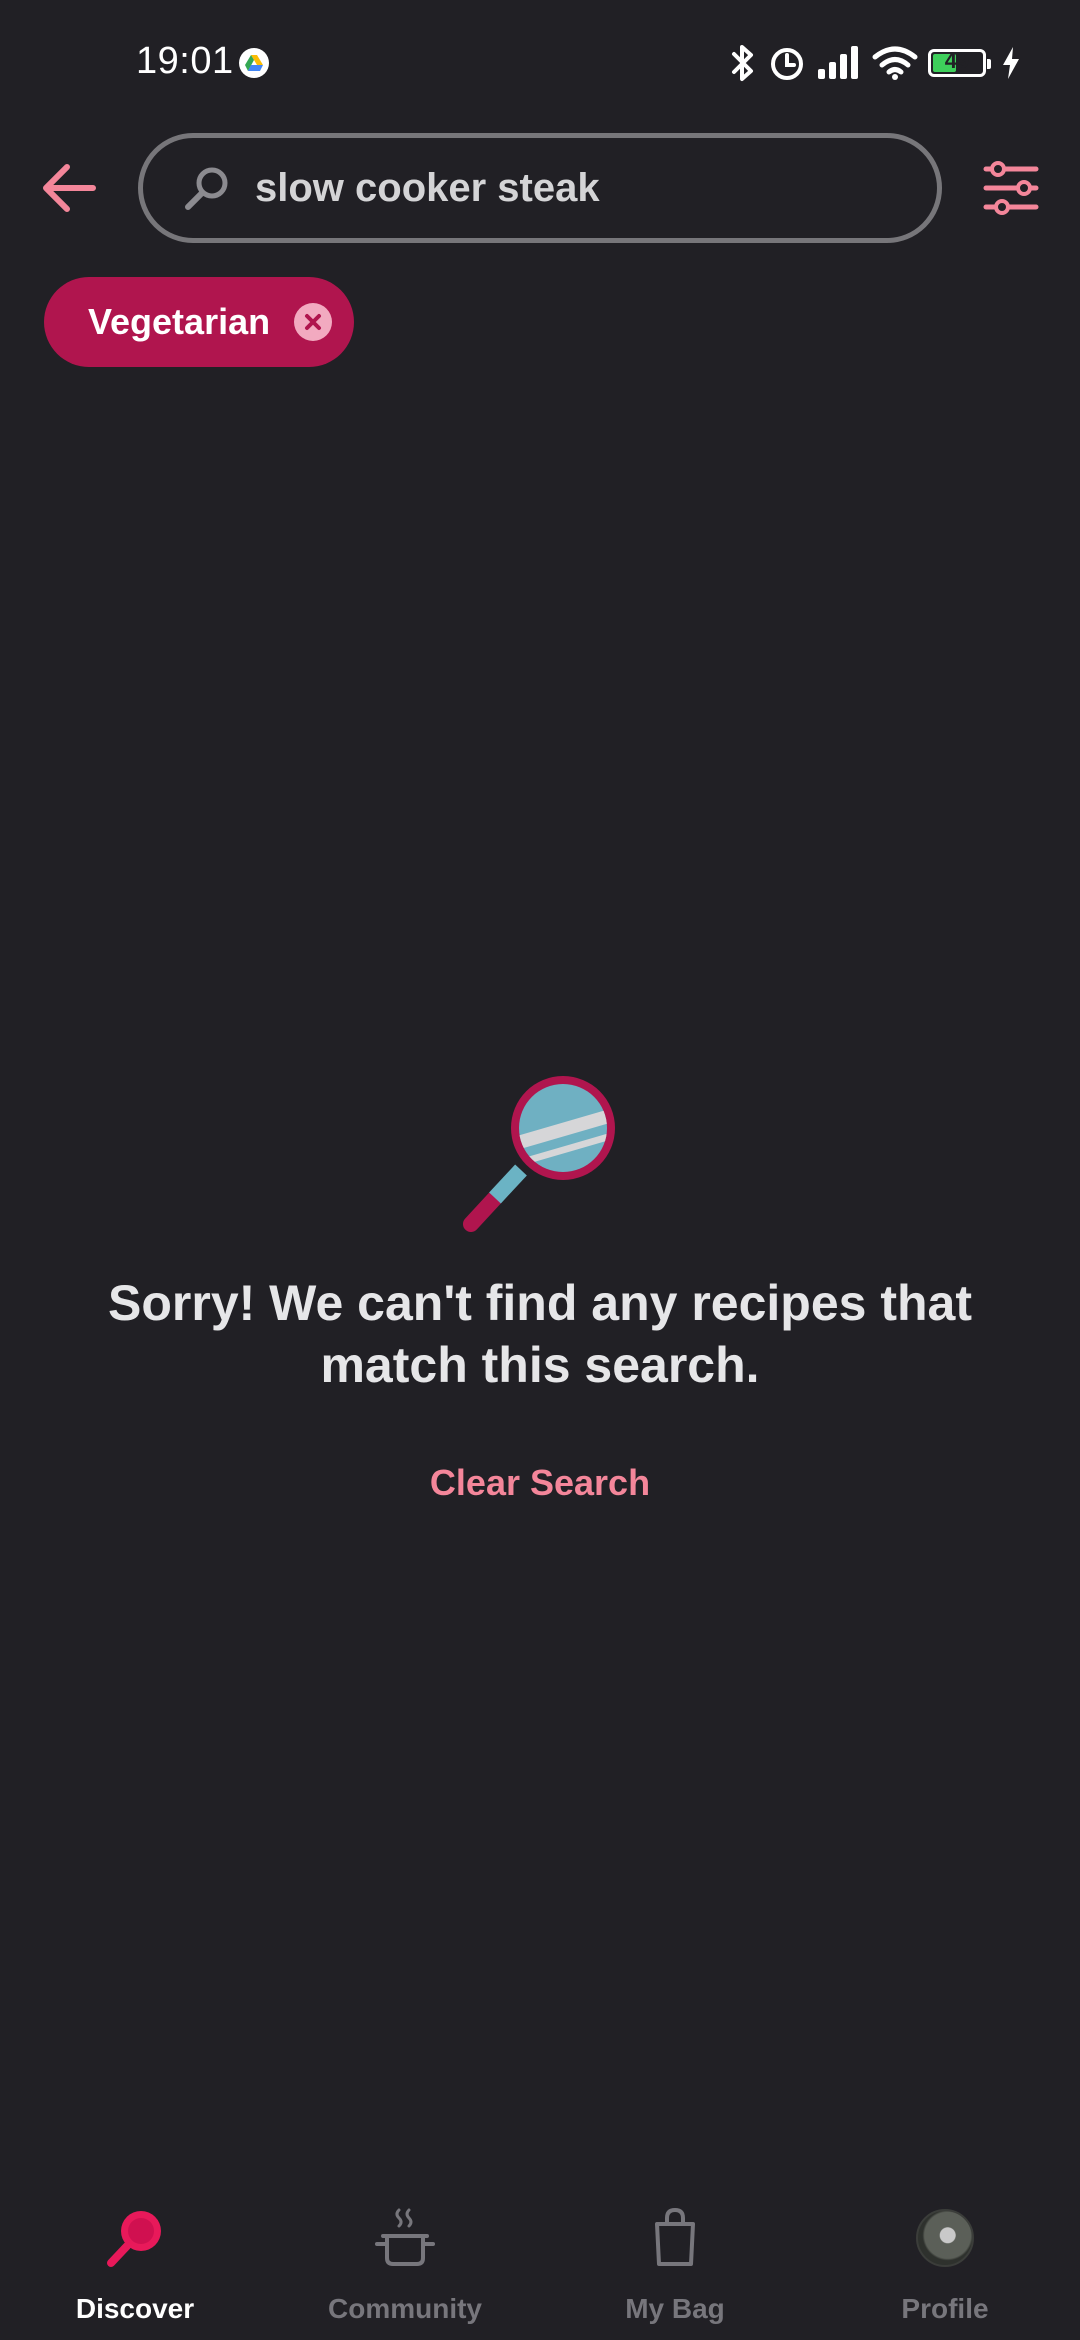  I want to click on nav-label: Discover, so click(135, 2308).